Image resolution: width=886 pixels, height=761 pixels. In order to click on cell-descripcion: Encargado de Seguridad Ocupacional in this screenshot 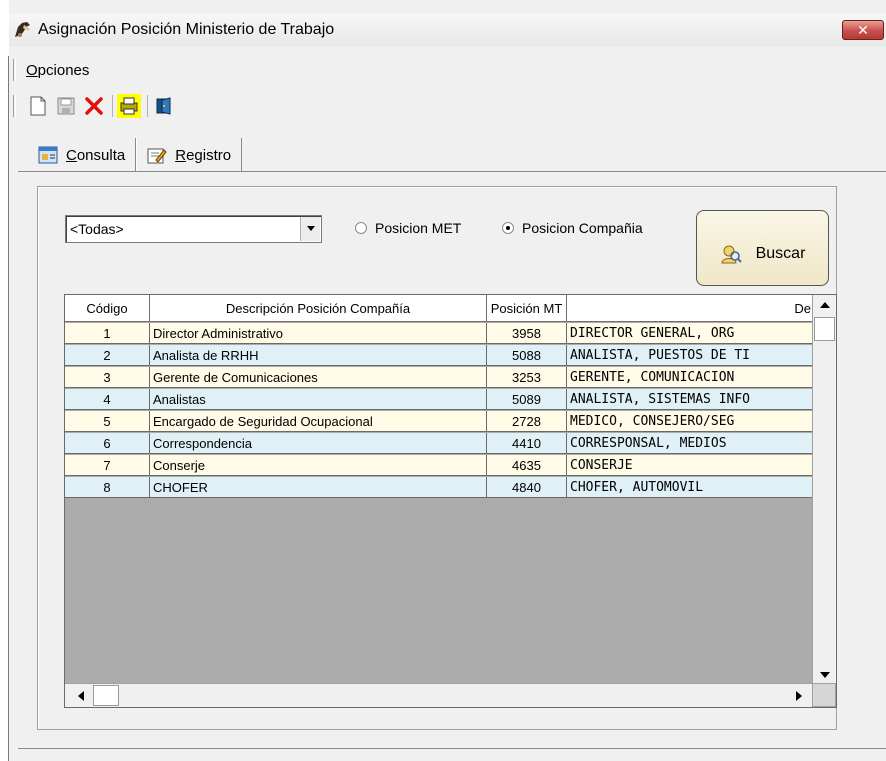, I will do `click(318, 421)`.